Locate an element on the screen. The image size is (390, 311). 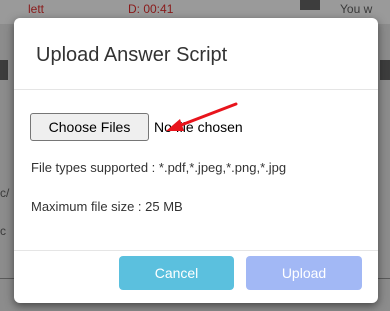
background-text: c is located at coordinates (3, 231).